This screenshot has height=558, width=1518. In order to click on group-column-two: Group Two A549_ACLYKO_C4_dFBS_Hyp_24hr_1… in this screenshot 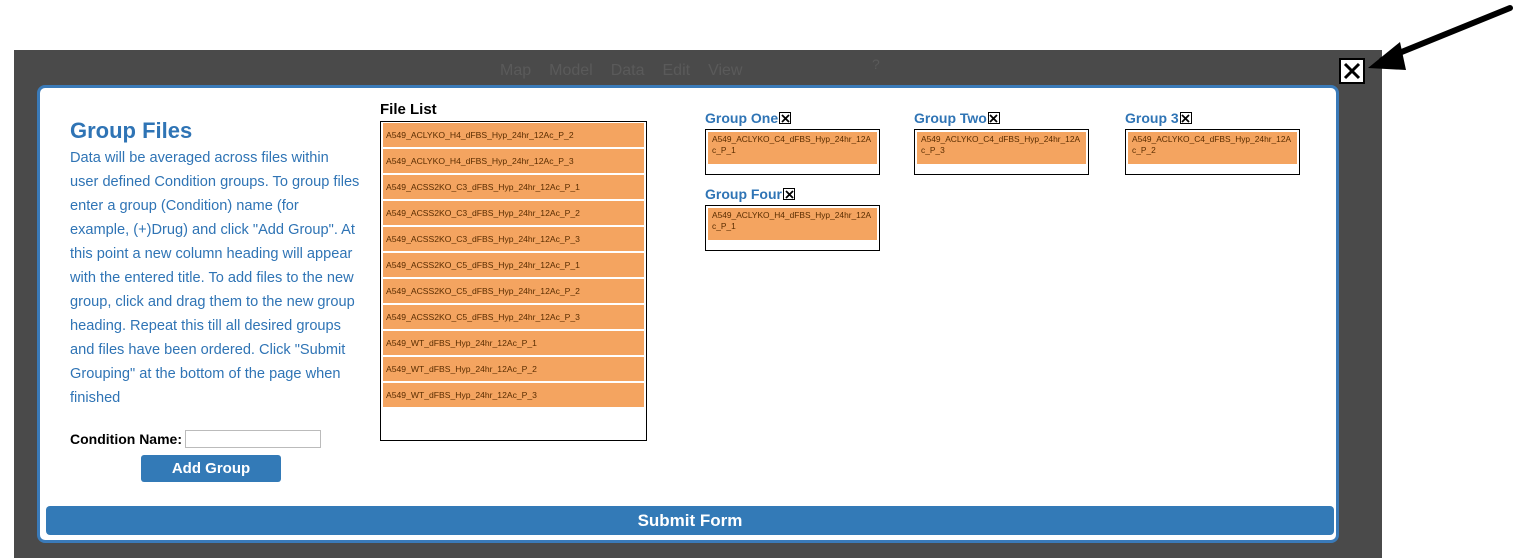, I will do `click(1001, 142)`.